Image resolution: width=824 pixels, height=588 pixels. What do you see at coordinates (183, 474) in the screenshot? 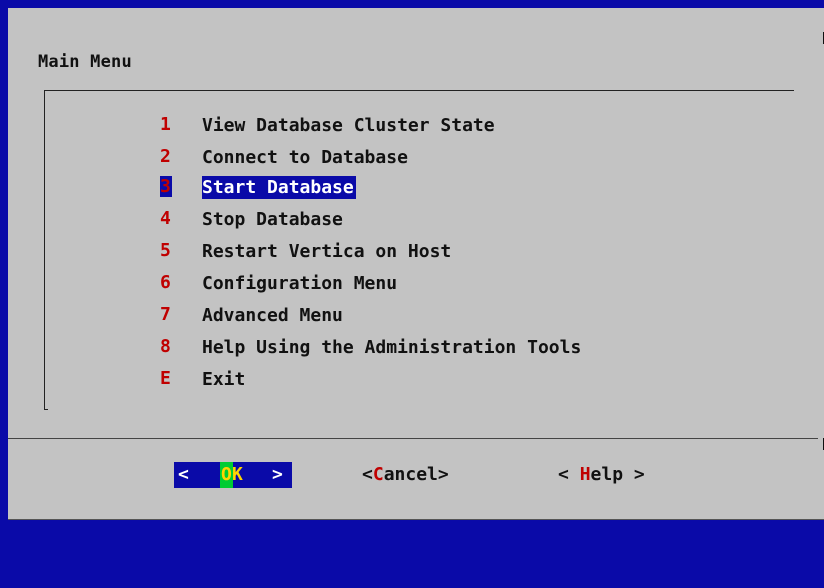
I see `ok-button-left-bracket: <` at bounding box center [183, 474].